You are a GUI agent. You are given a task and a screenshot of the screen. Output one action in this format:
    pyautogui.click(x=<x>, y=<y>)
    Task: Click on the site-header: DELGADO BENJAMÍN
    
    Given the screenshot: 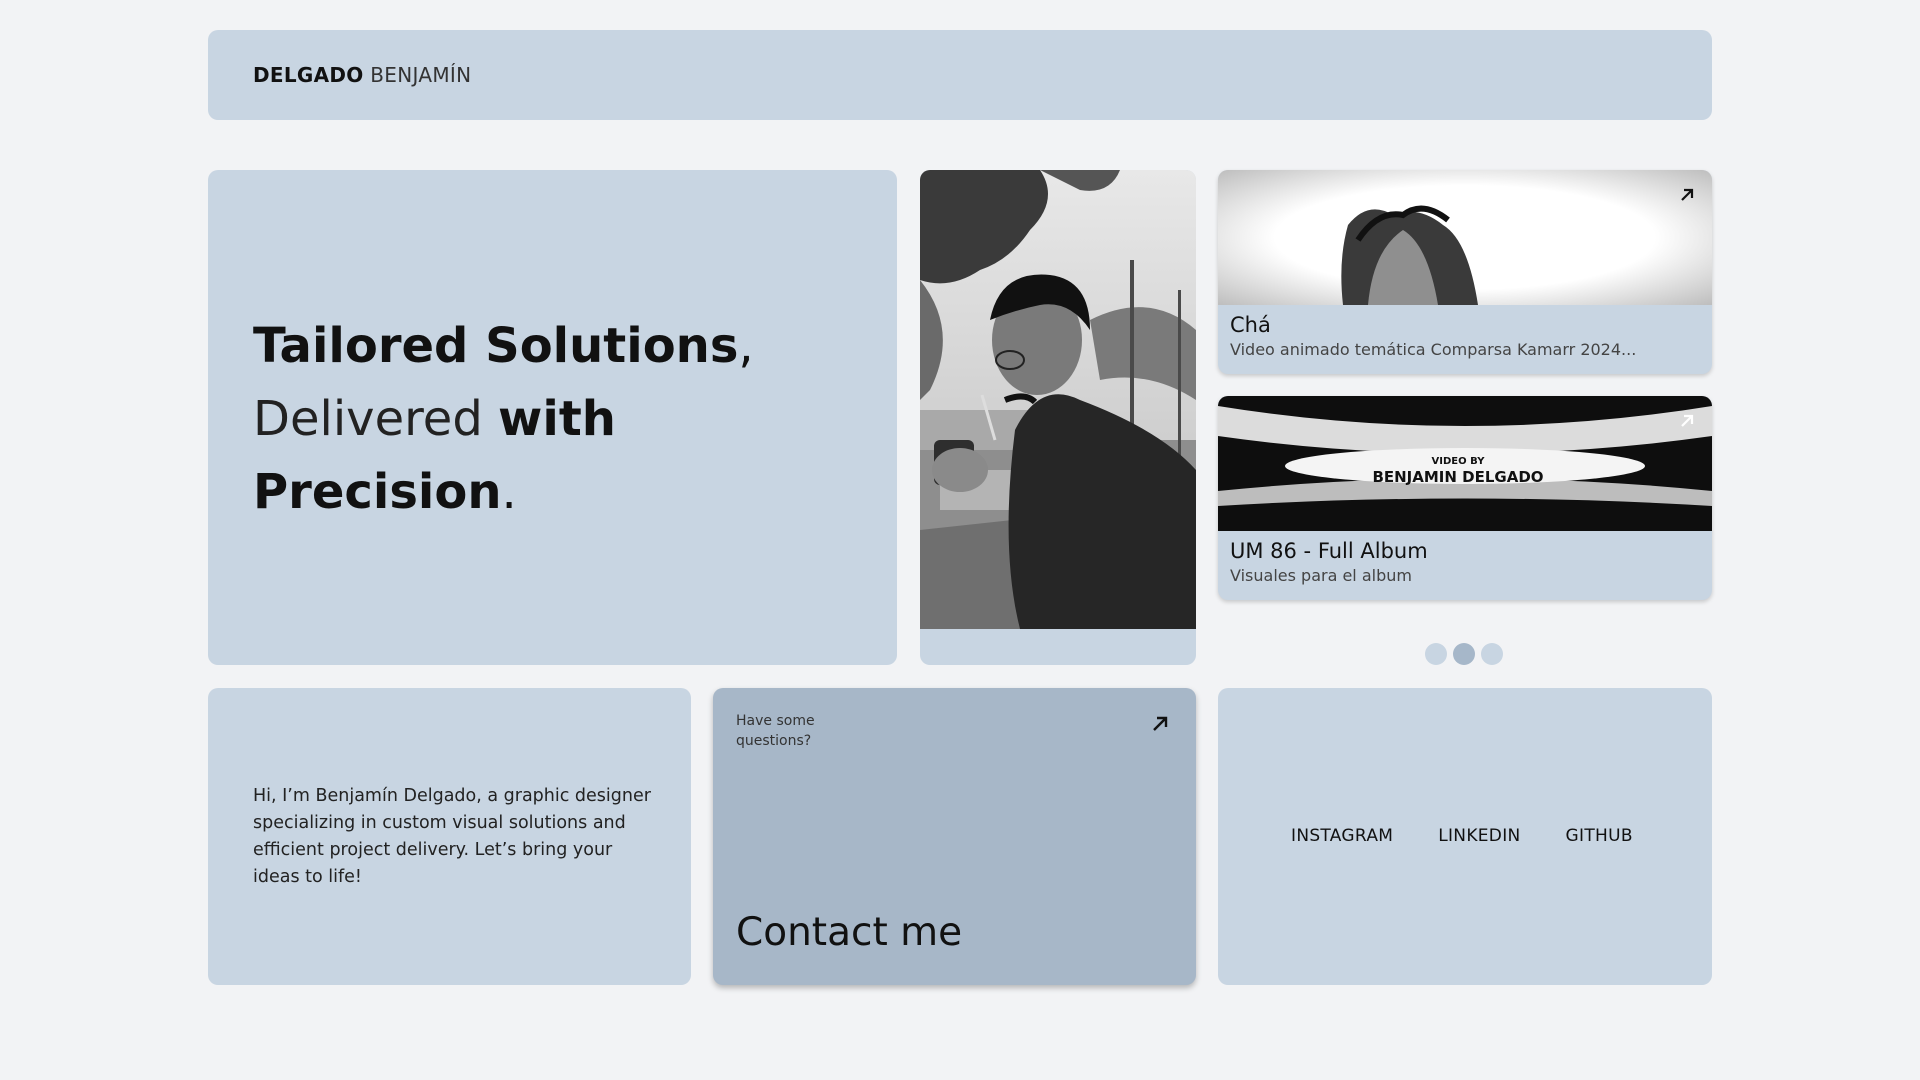 What is the action you would take?
    pyautogui.click(x=960, y=75)
    